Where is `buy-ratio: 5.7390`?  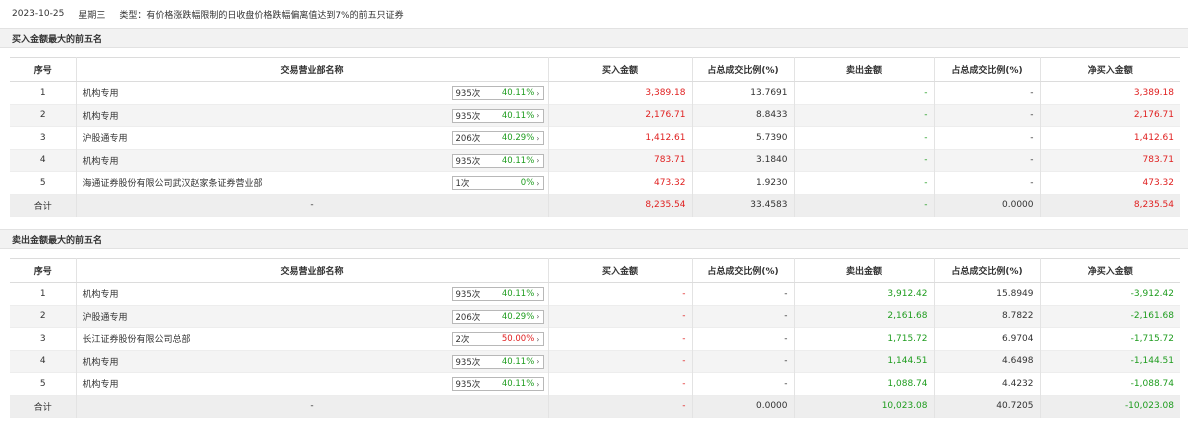 buy-ratio: 5.7390 is located at coordinates (743, 137).